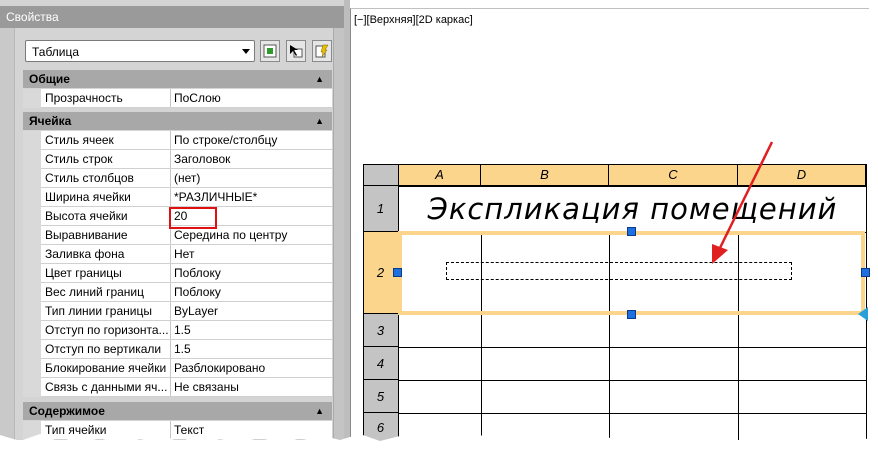 The height and width of the screenshot is (457, 878). I want to click on table-break-grip-icon, so click(864, 314).